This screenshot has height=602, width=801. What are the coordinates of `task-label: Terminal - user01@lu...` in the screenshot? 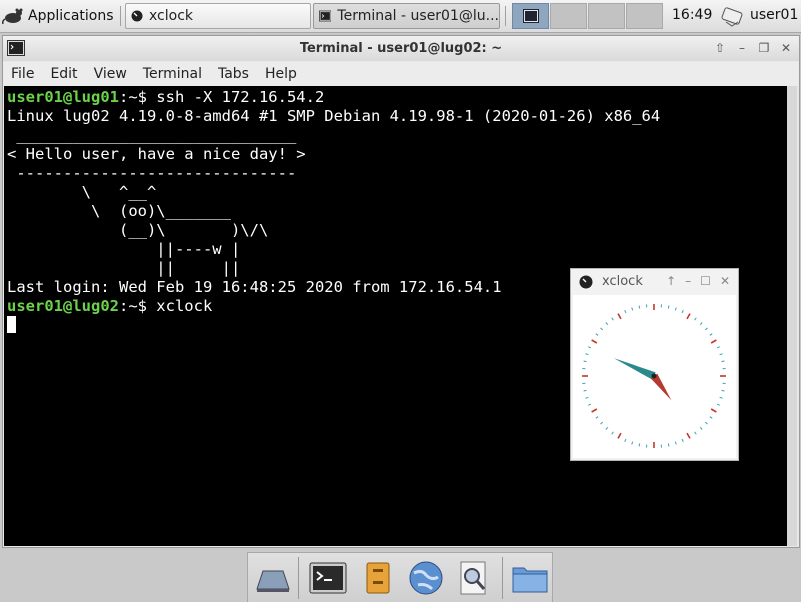 It's located at (418, 16).